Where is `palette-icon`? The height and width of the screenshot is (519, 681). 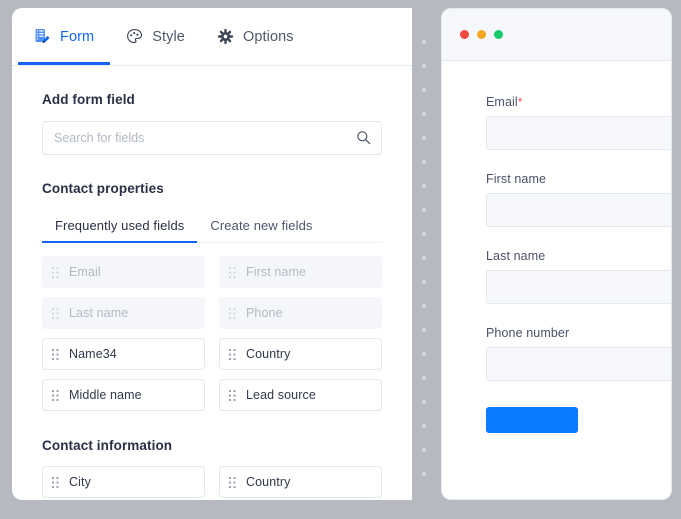 palette-icon is located at coordinates (134, 36).